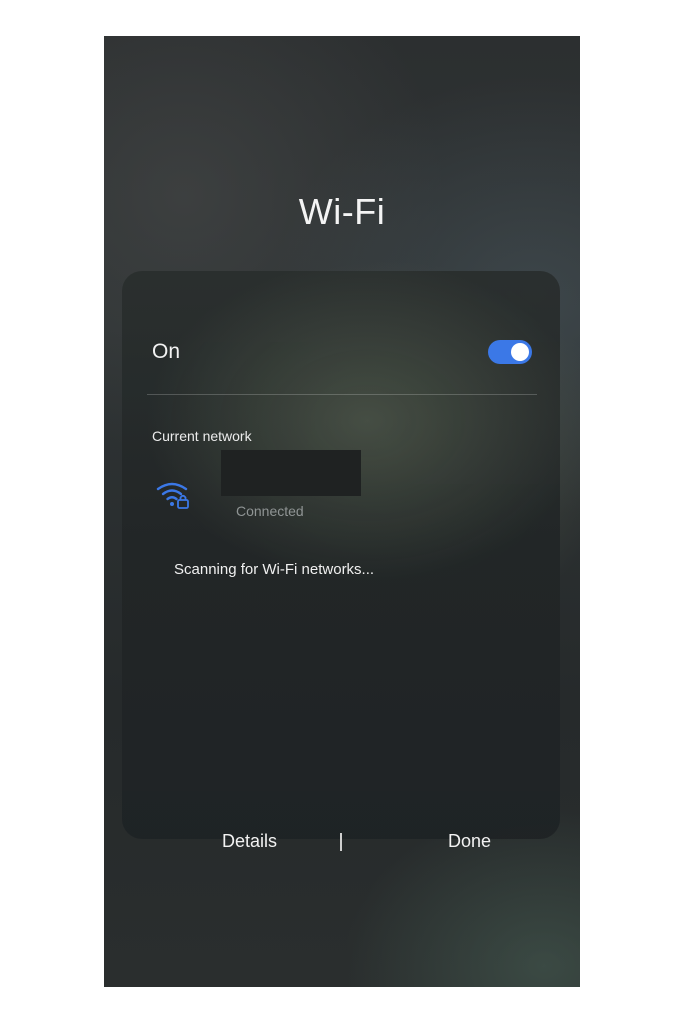 The width and height of the screenshot is (683, 1024). I want to click on toggle-knob, so click(520, 352).